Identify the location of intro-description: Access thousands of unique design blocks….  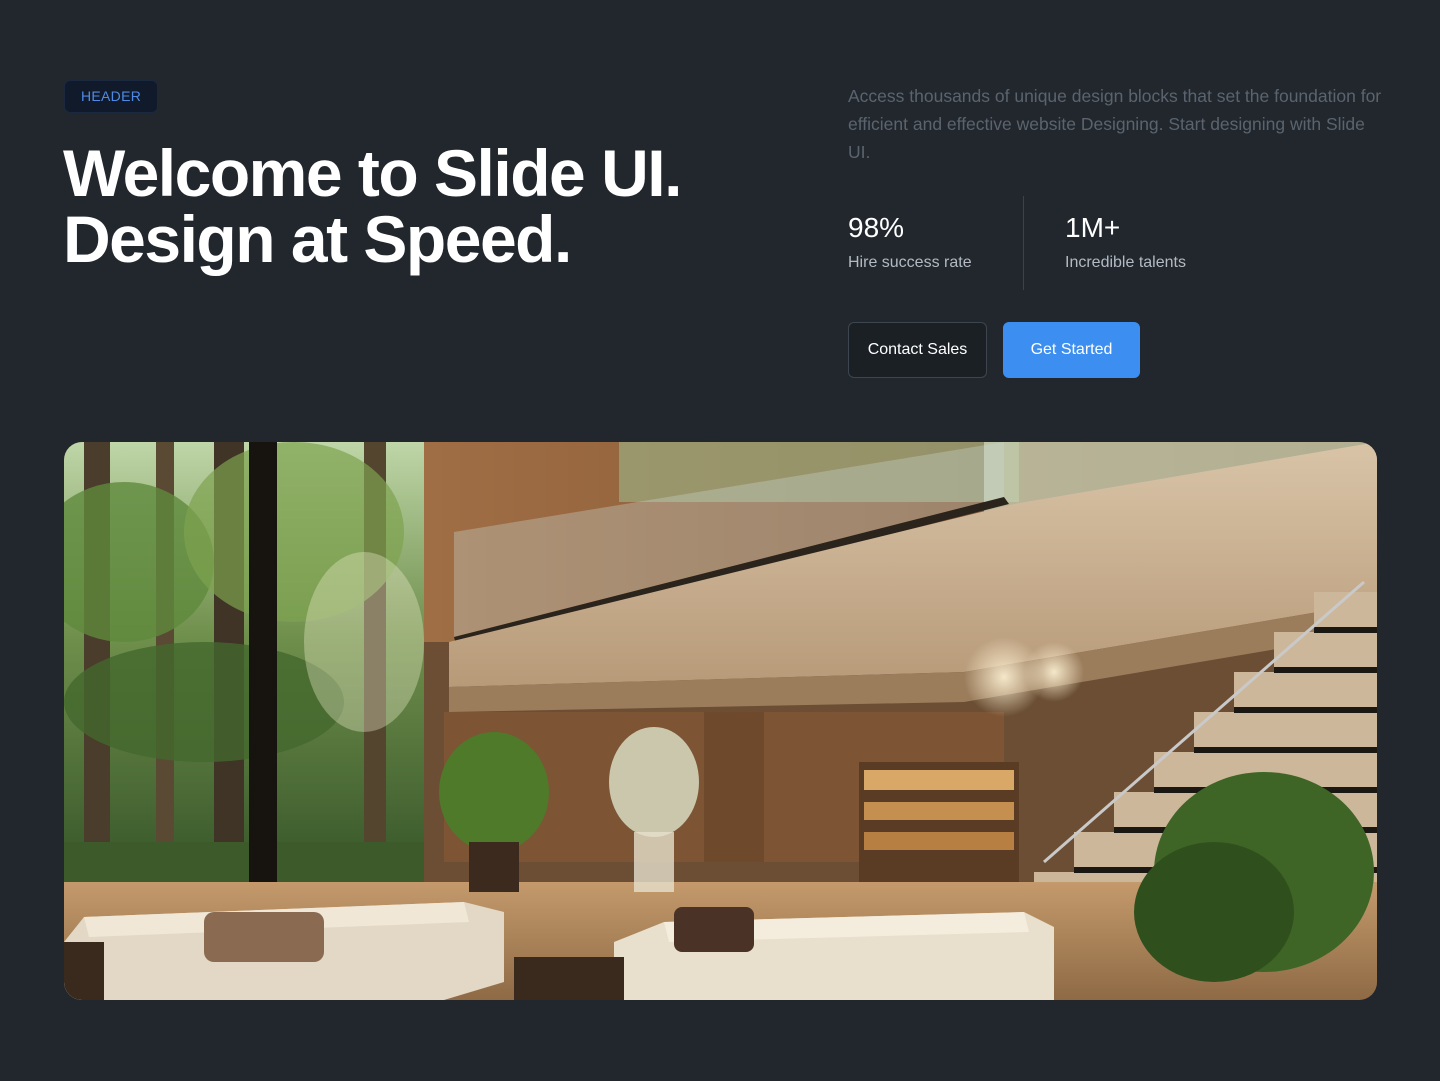
(1115, 124).